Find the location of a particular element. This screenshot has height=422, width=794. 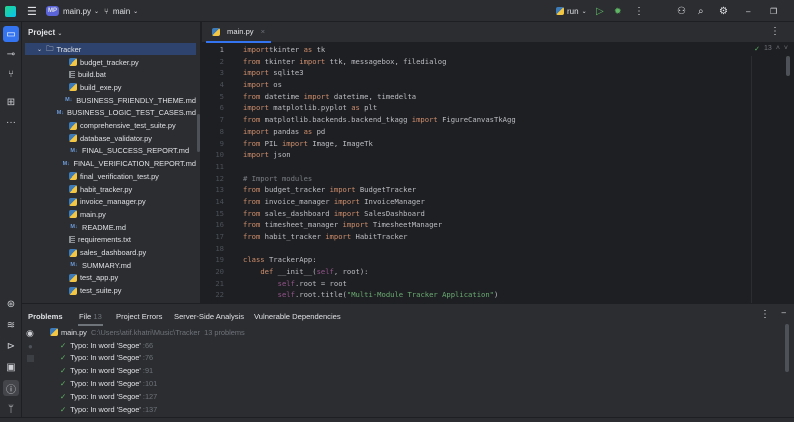

project-switcher: MP main.py ⌄ is located at coordinates (72, 11).